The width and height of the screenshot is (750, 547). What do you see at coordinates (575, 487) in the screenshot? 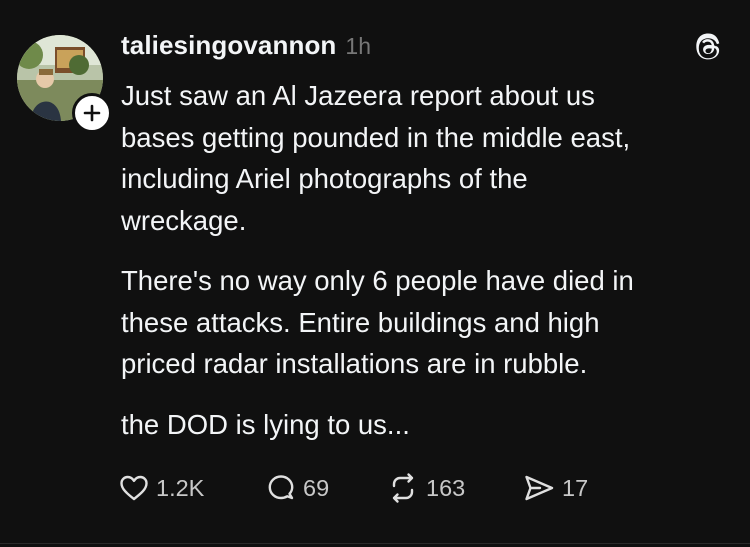
I see `share-count: 17` at bounding box center [575, 487].